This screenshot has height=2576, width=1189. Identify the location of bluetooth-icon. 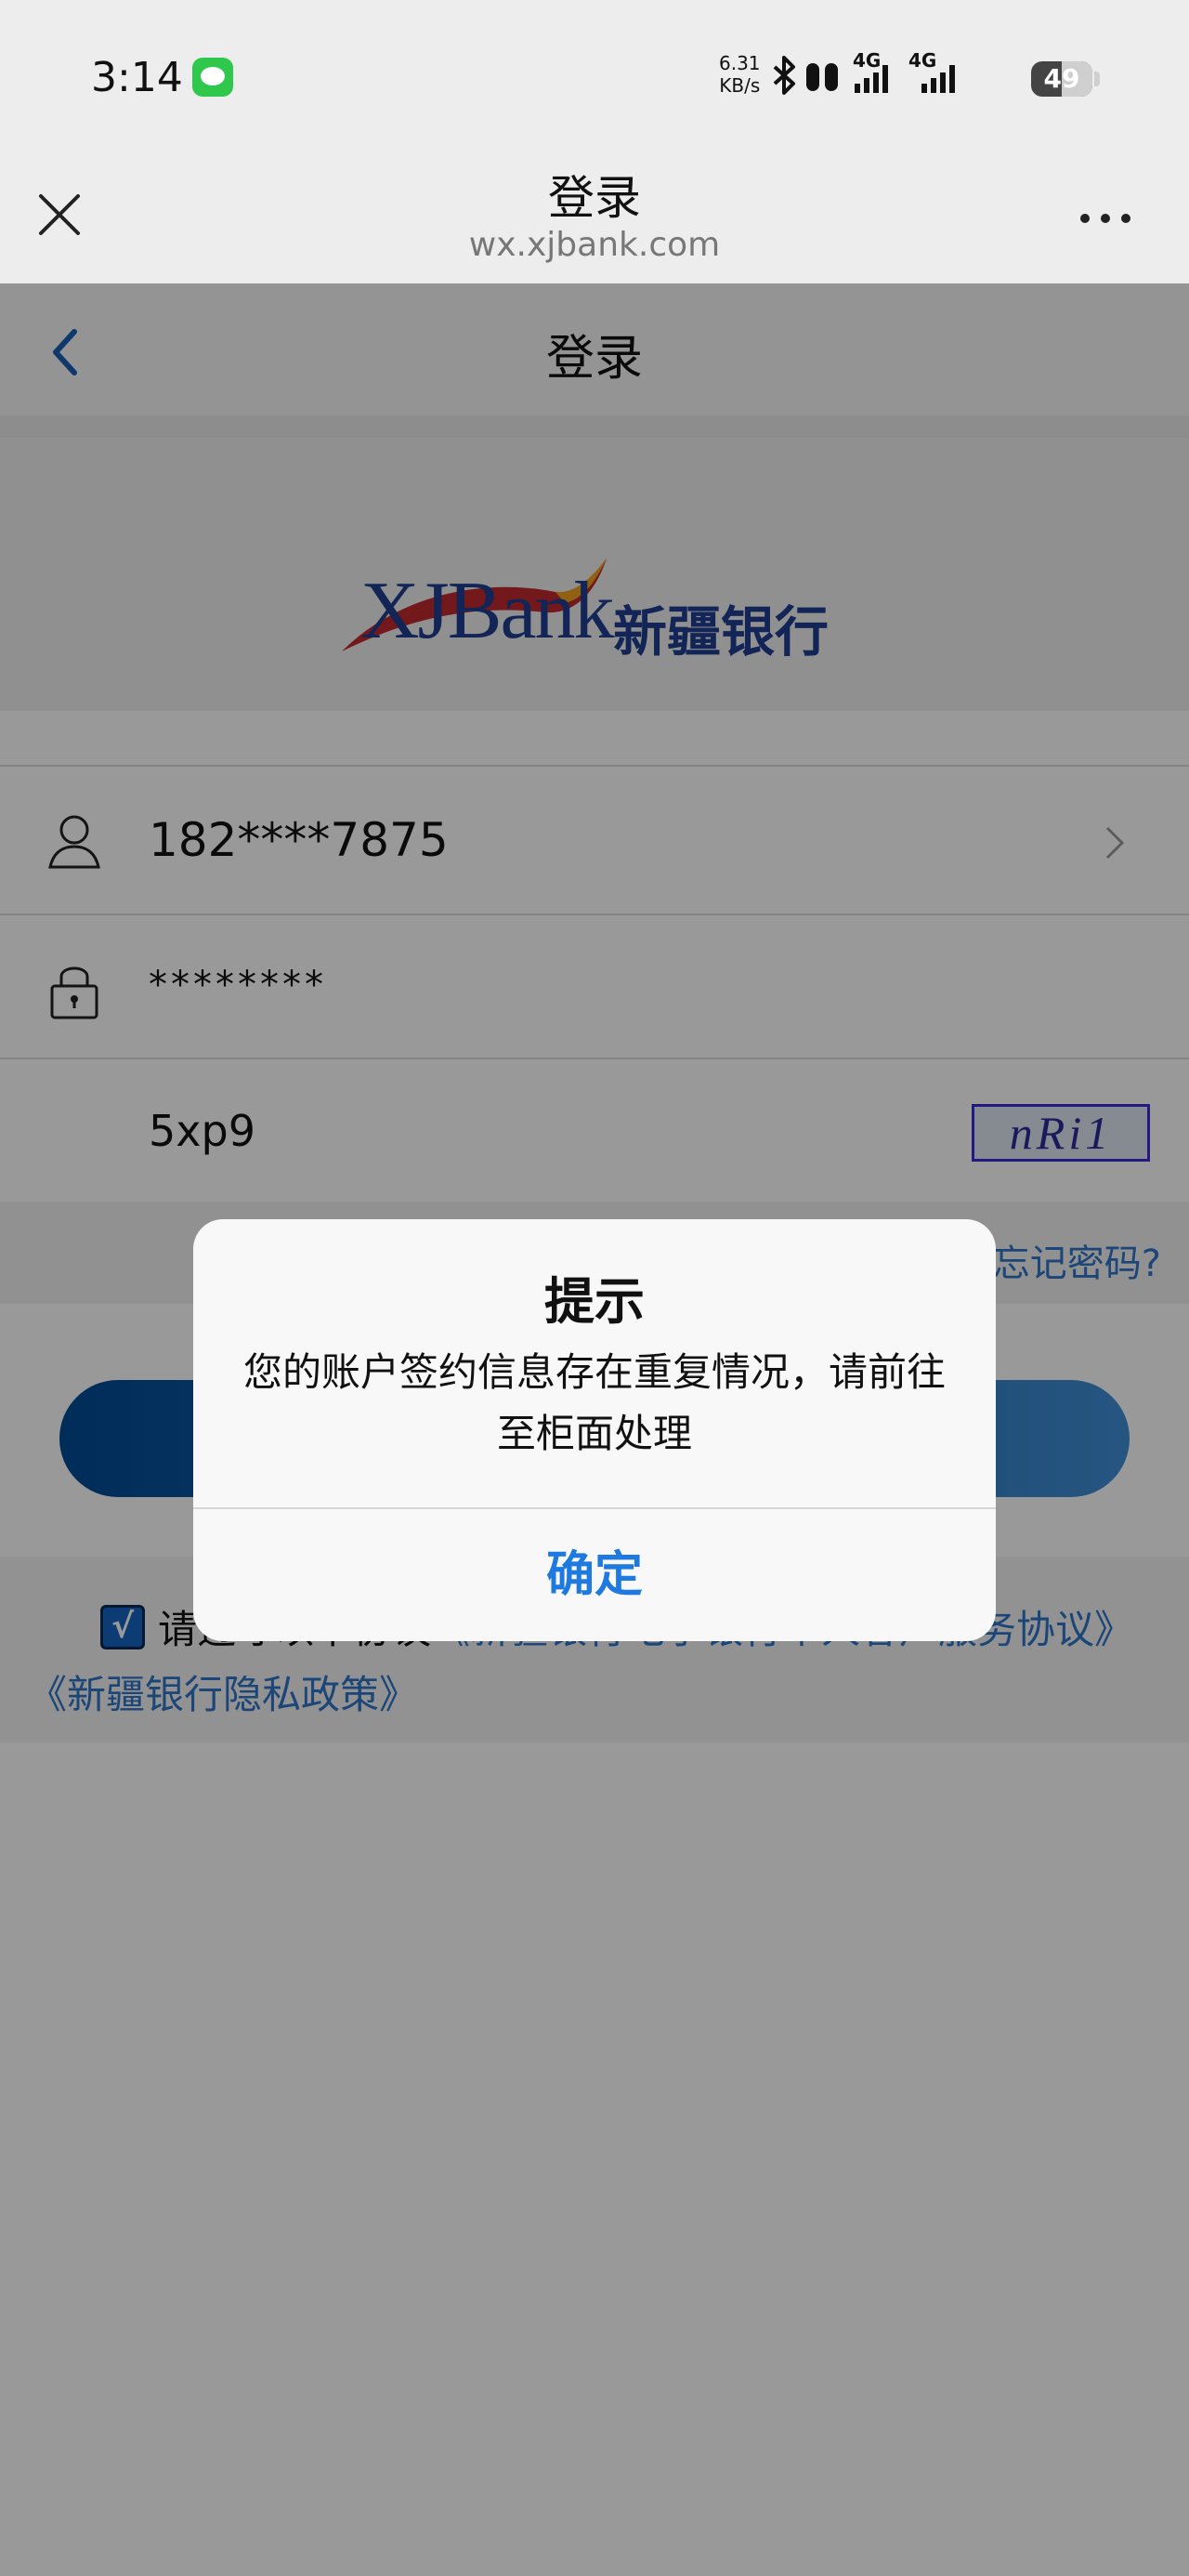
(784, 75).